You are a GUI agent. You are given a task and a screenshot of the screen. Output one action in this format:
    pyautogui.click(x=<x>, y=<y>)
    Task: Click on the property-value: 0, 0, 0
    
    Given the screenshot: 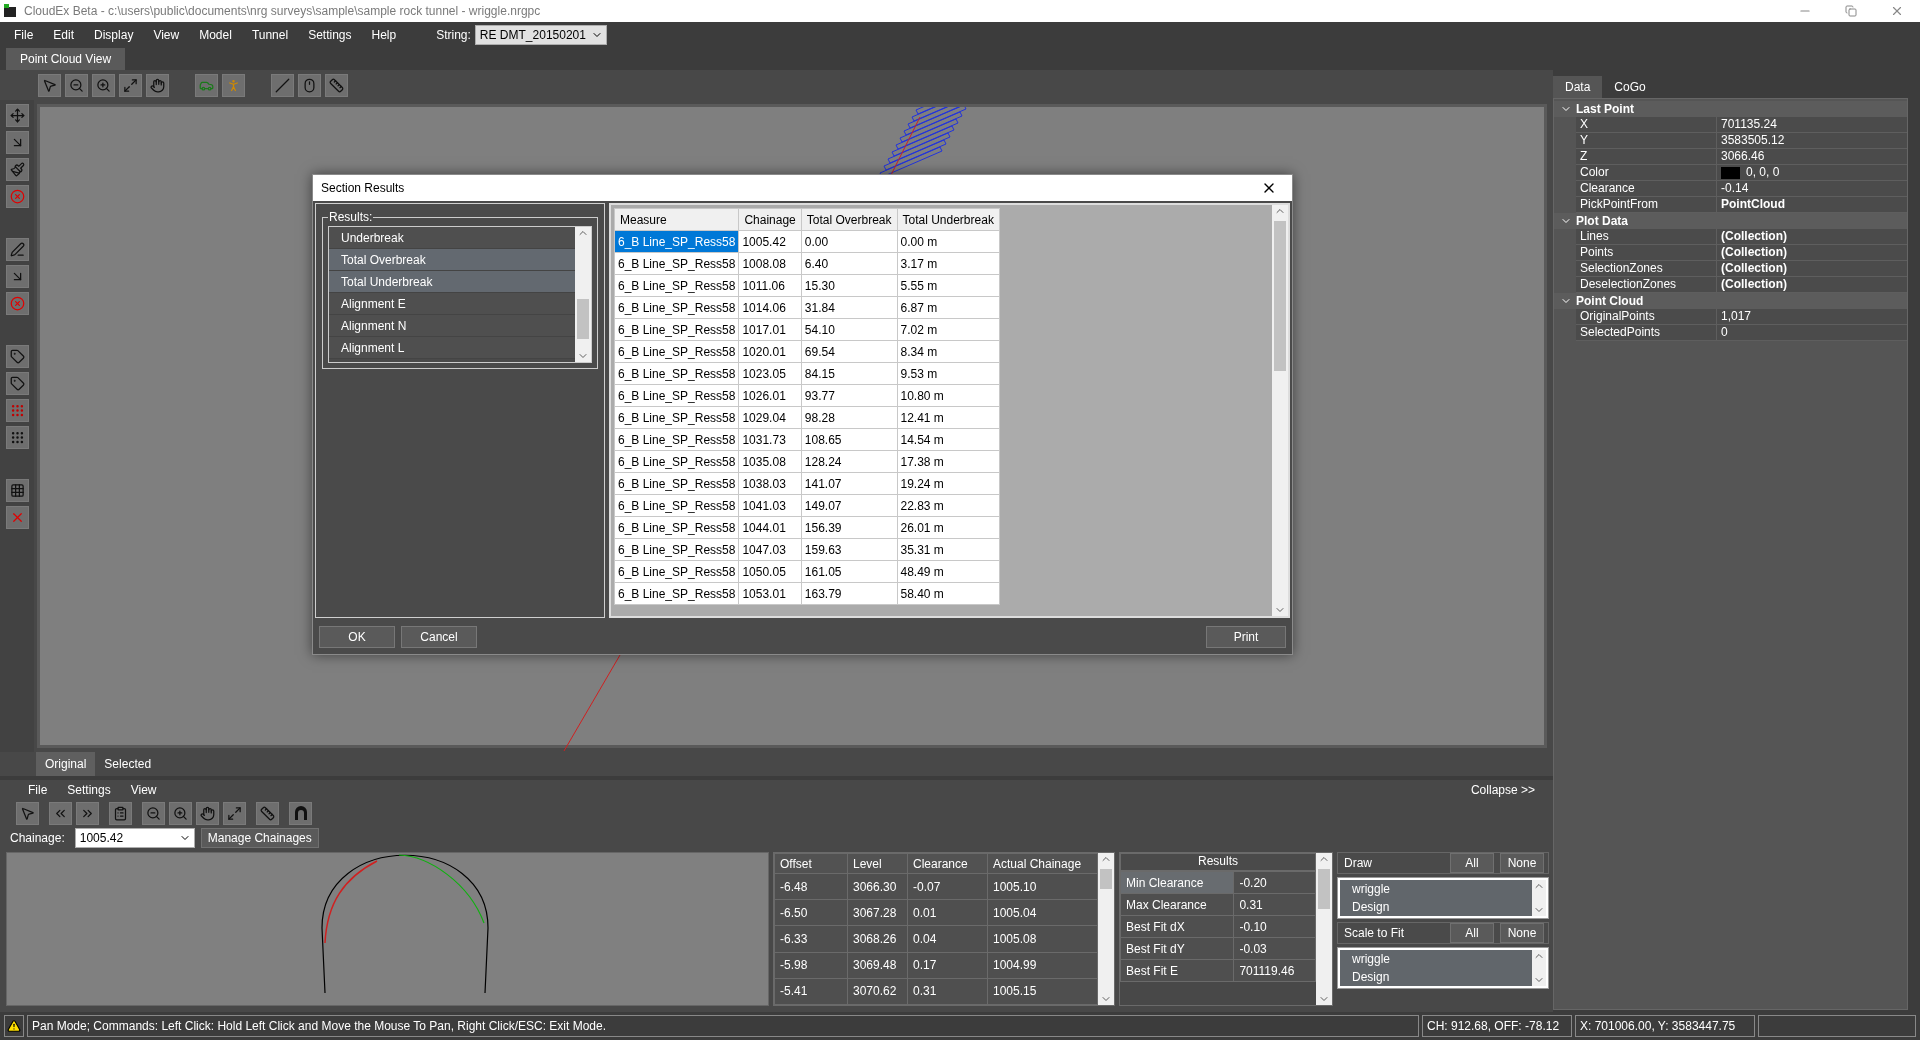 What is the action you would take?
    pyautogui.click(x=1812, y=173)
    